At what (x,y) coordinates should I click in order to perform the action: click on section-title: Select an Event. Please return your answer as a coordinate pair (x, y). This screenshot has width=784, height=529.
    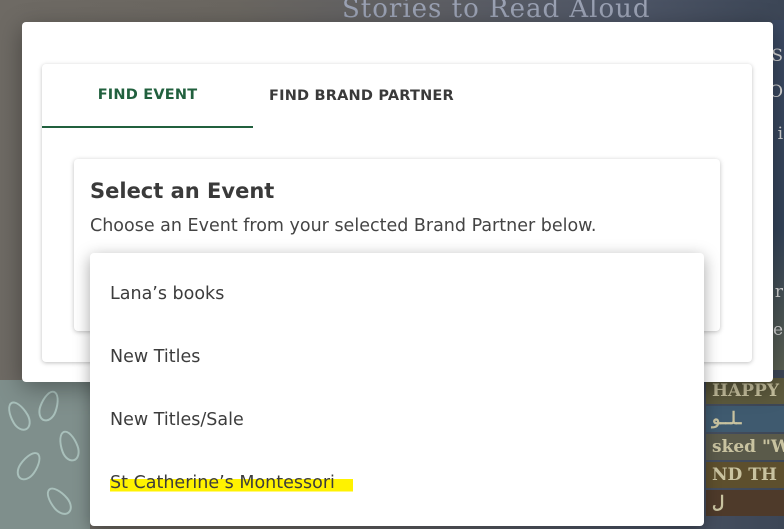
    Looking at the image, I should click on (182, 191).